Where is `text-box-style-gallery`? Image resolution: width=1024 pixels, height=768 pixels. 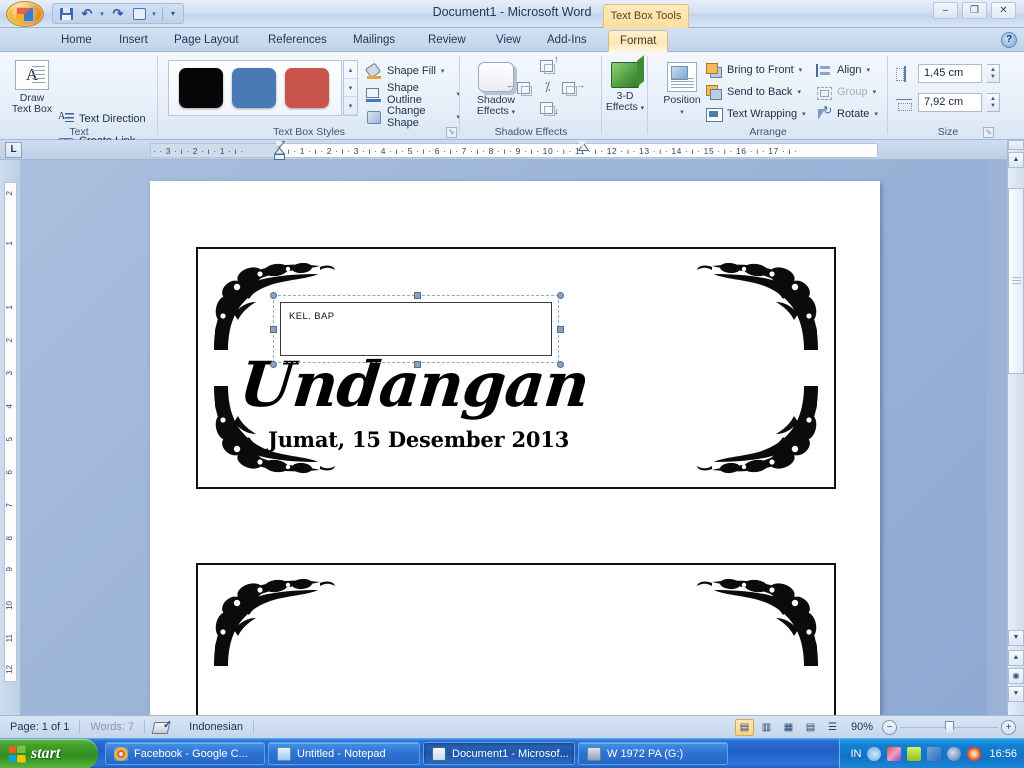 text-box-style-gallery is located at coordinates (255, 88).